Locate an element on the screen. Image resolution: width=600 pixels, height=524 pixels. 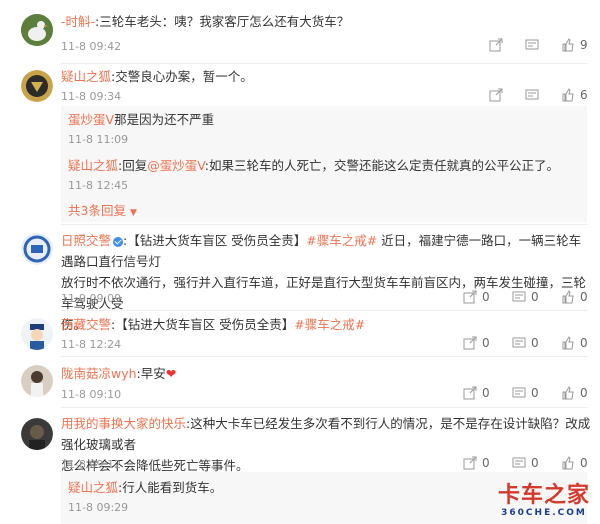
comment-time: 11-8 09:12 is located at coordinates (91, 464).